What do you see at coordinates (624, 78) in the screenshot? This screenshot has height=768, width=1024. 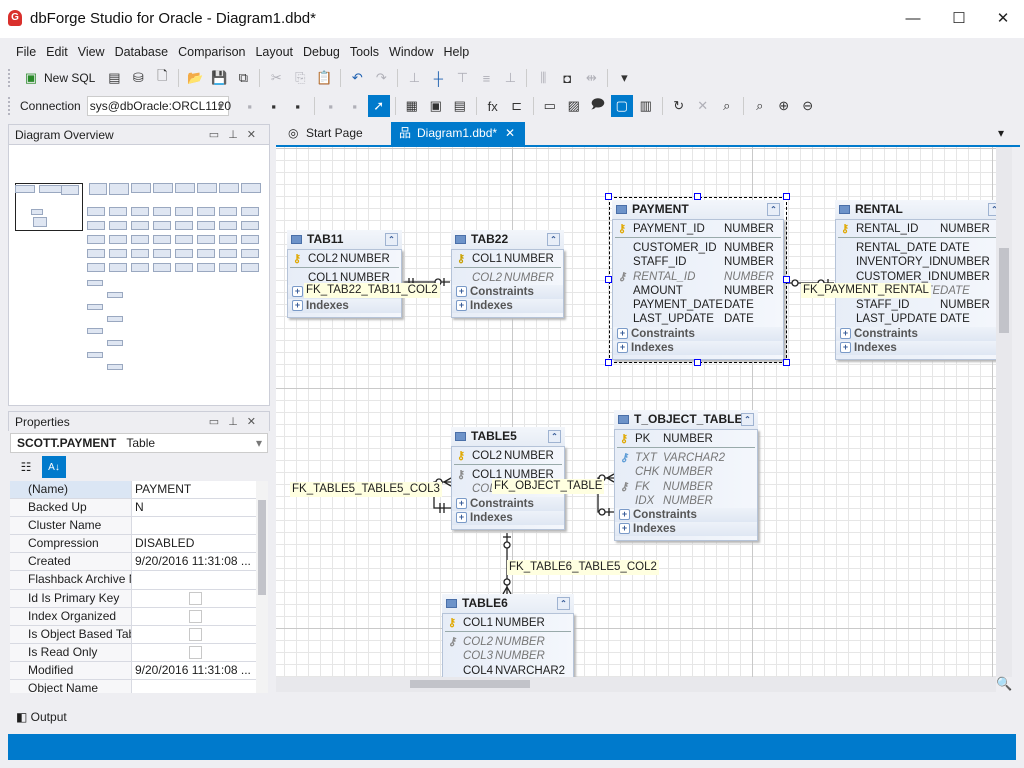 I see `overflow-icon: ▾` at bounding box center [624, 78].